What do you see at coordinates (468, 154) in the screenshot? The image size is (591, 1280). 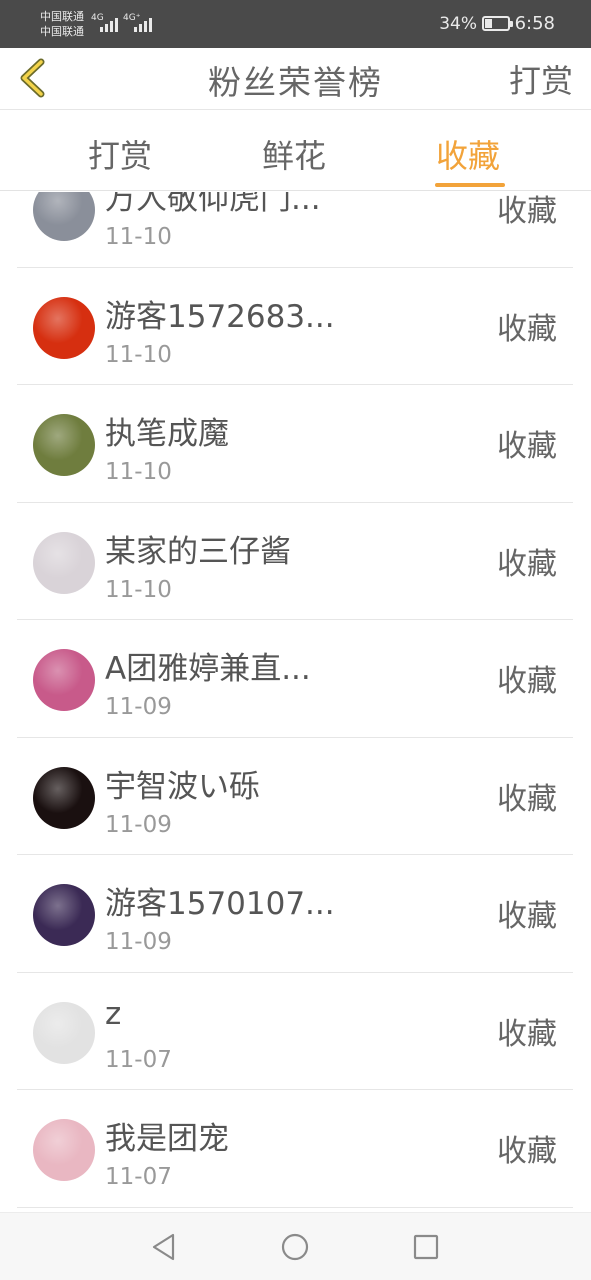 I see `tab-favorites: 收藏` at bounding box center [468, 154].